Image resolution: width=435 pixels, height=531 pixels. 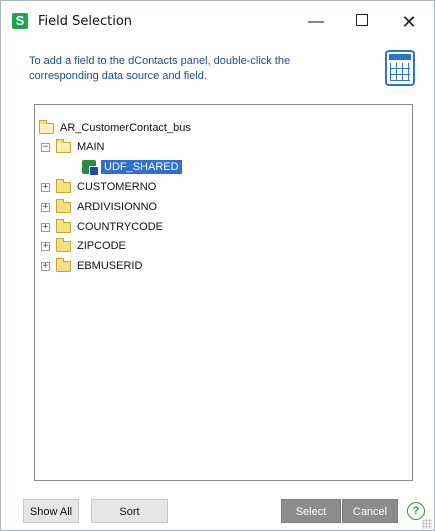 What do you see at coordinates (427, 524) in the screenshot?
I see `resize-grip` at bounding box center [427, 524].